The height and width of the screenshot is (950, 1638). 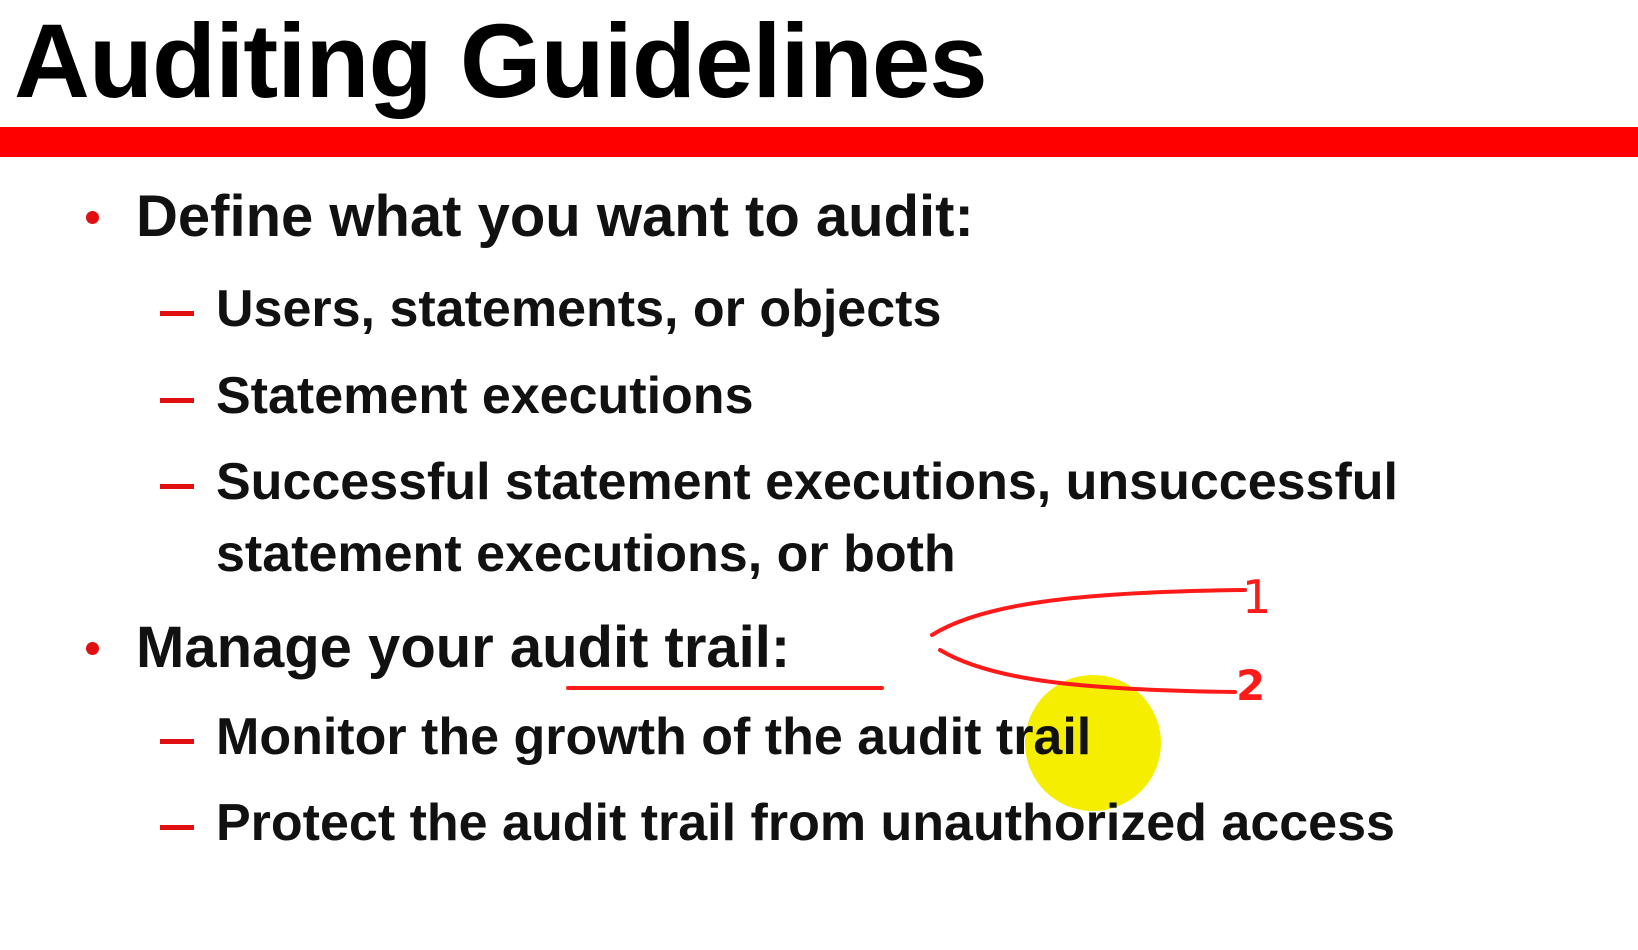 What do you see at coordinates (586, 554) in the screenshot?
I see `subitem-1-3-continued: statement executions, or both` at bounding box center [586, 554].